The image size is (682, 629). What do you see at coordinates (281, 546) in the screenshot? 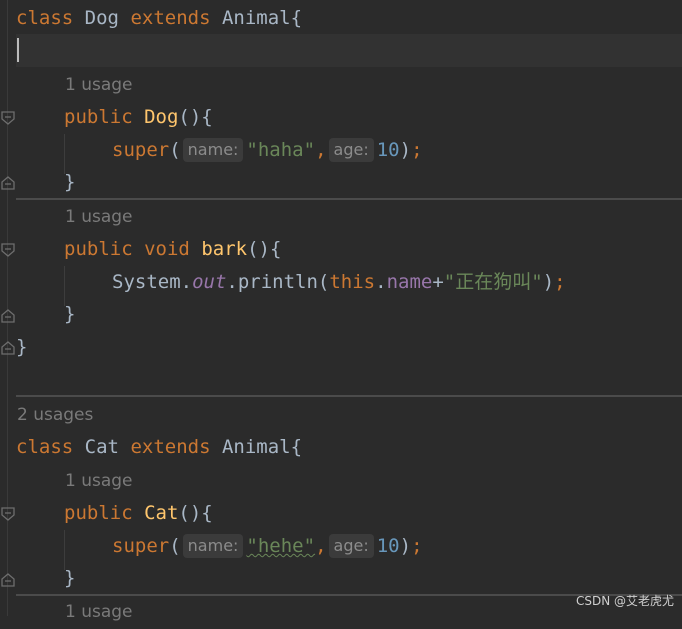
I see `string-literal: "hehe"` at bounding box center [281, 546].